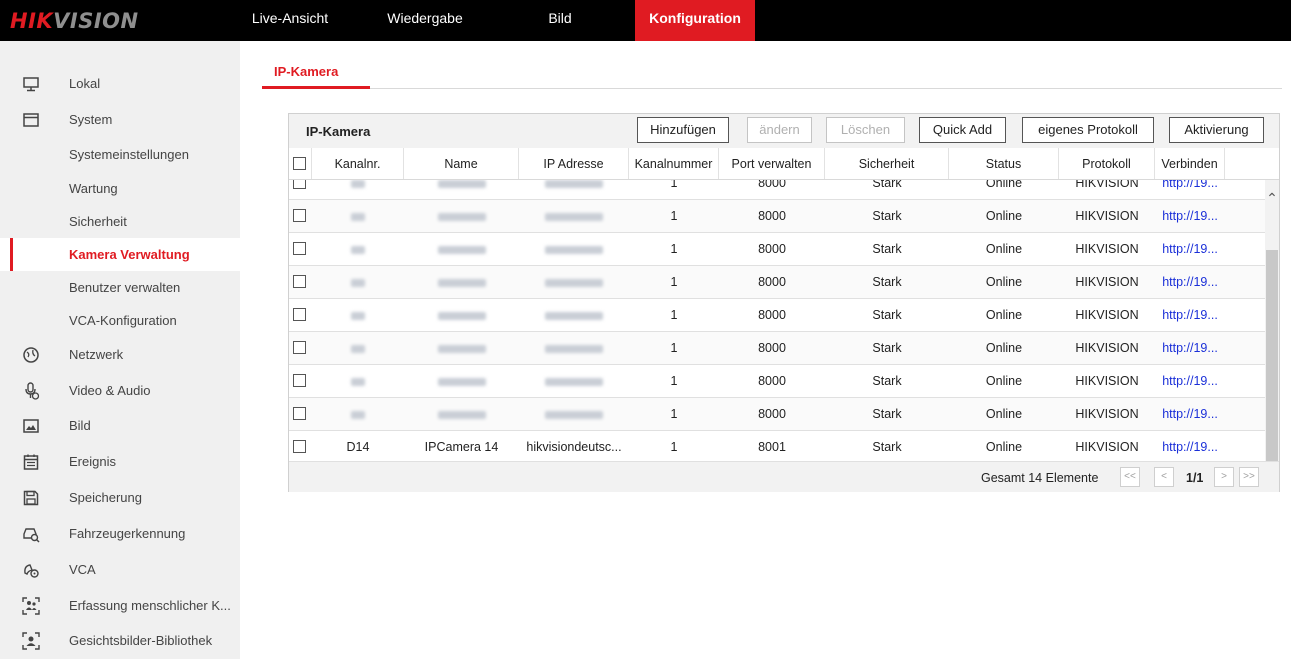 The width and height of the screenshot is (1291, 659). What do you see at coordinates (120, 154) in the screenshot?
I see `sidebar-item-systemeinstellungen: Systemeinstellungen` at bounding box center [120, 154].